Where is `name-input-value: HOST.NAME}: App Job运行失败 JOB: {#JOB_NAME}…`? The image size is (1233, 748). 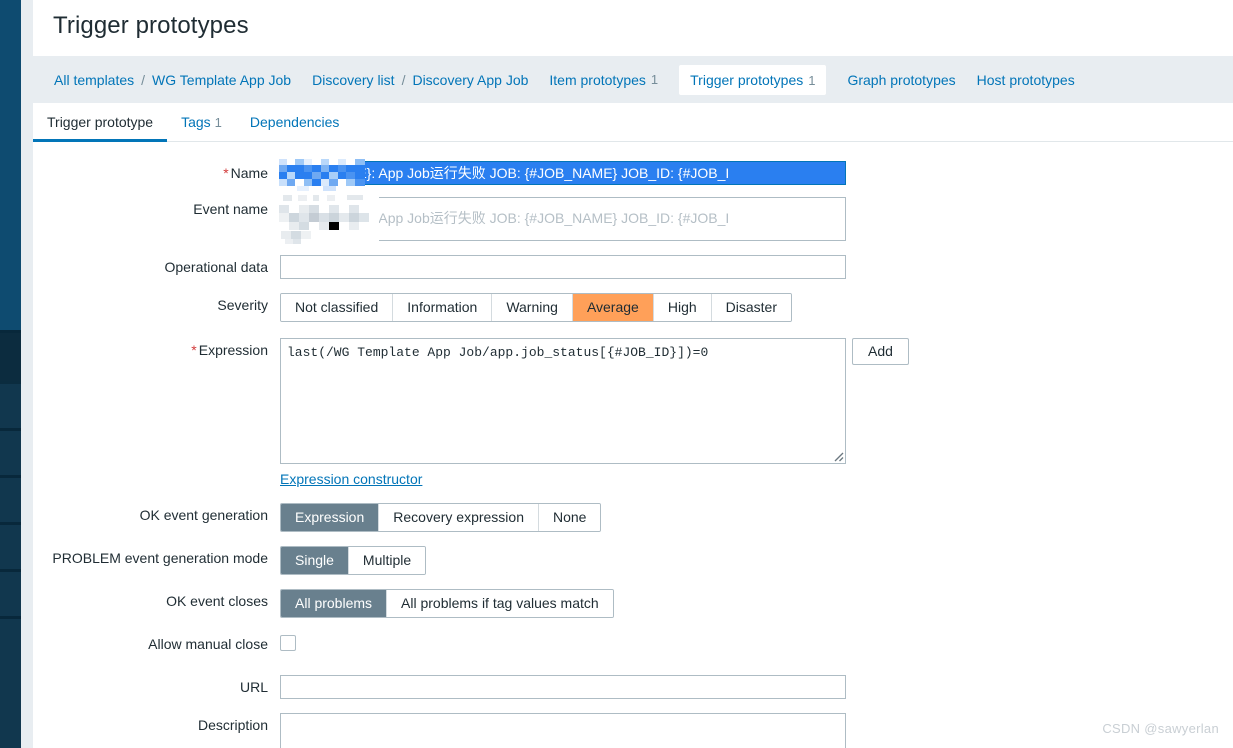
name-input-value: HOST.NAME}: App Job运行失败 JOB: {#JOB_NAME}… is located at coordinates (563, 173).